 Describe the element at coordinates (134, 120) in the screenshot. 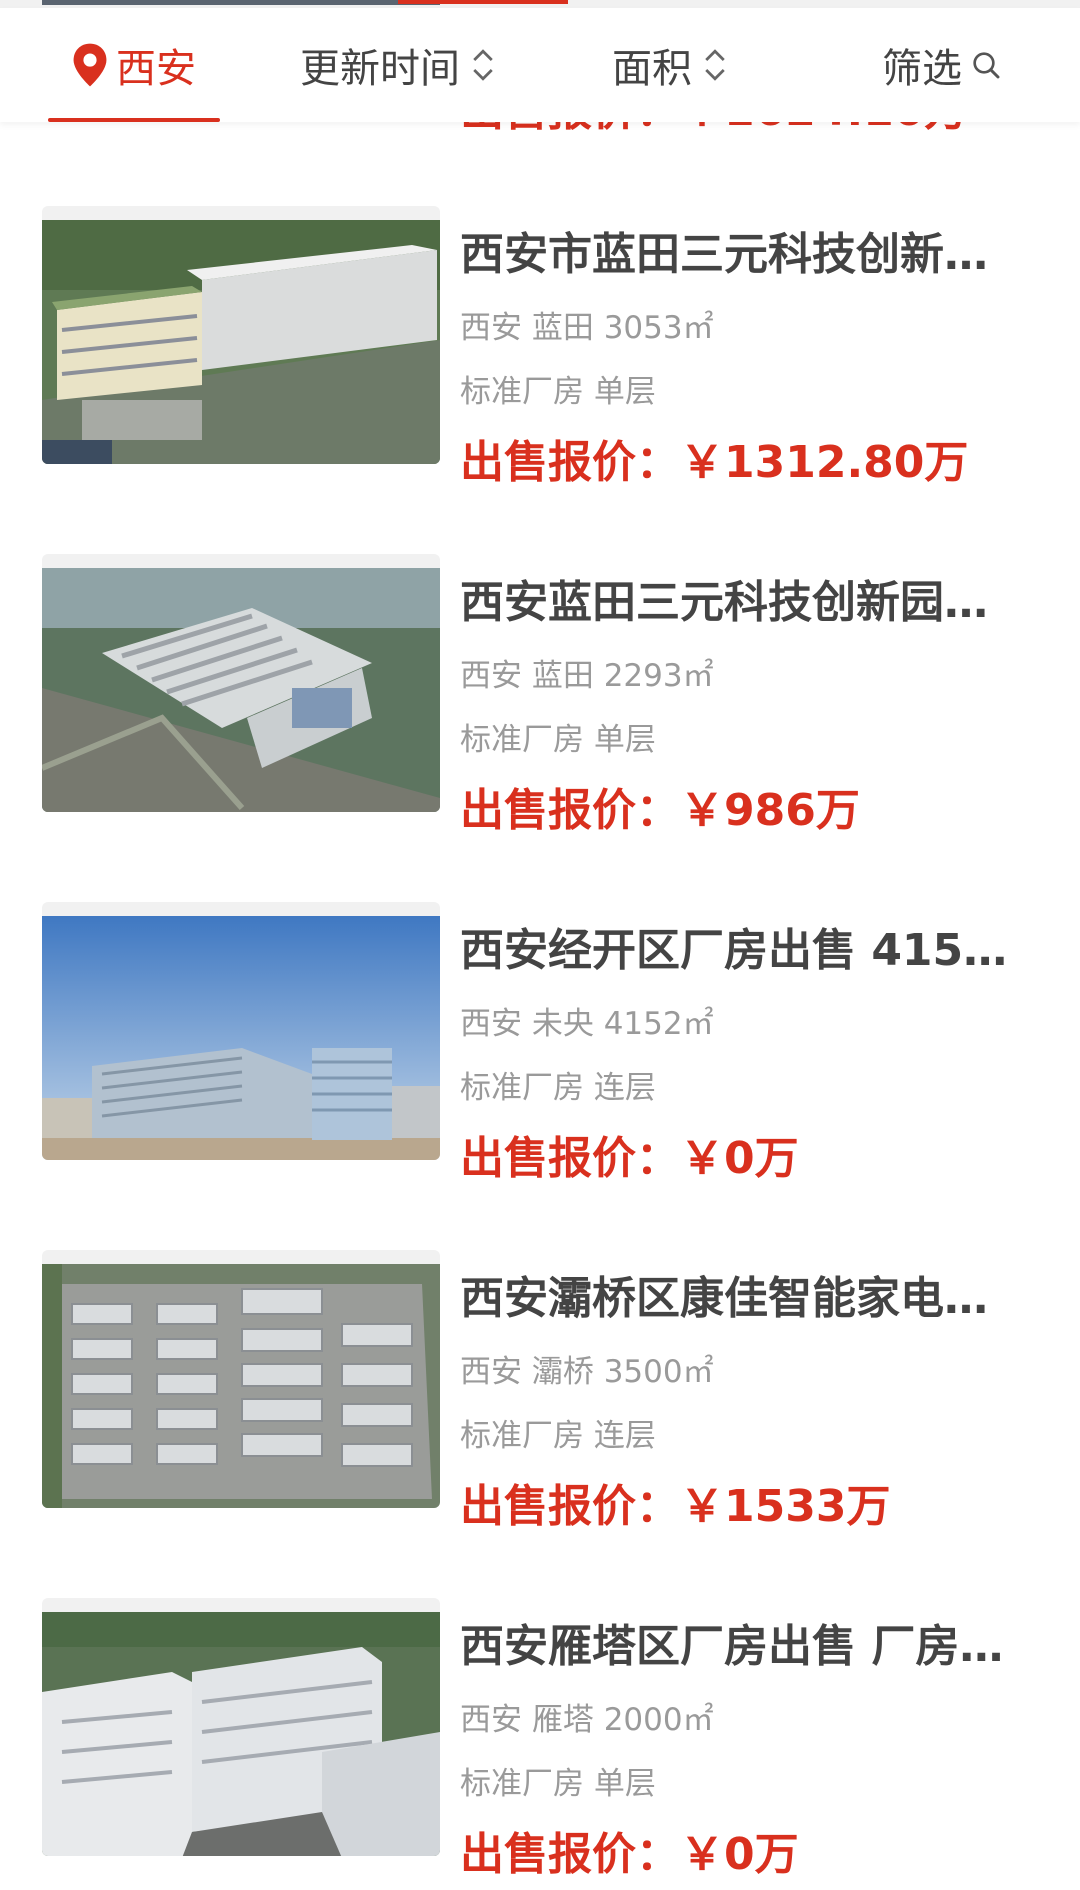

I see `active-tab-underline` at that location.